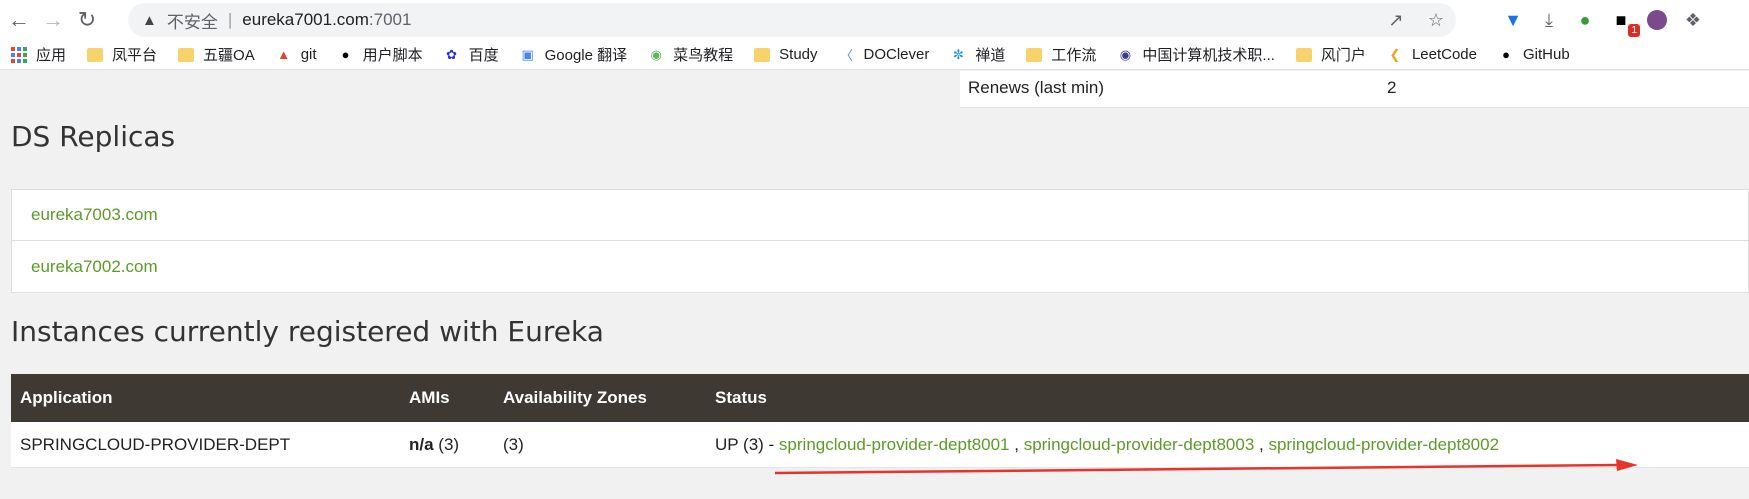 This screenshot has width=1749, height=499. What do you see at coordinates (296, 55) in the screenshot?
I see `bookmark-item: ▲ git` at bounding box center [296, 55].